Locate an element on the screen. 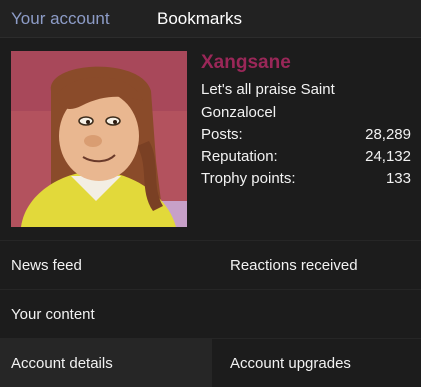  menu-item-account-details: Account details is located at coordinates (106, 362).